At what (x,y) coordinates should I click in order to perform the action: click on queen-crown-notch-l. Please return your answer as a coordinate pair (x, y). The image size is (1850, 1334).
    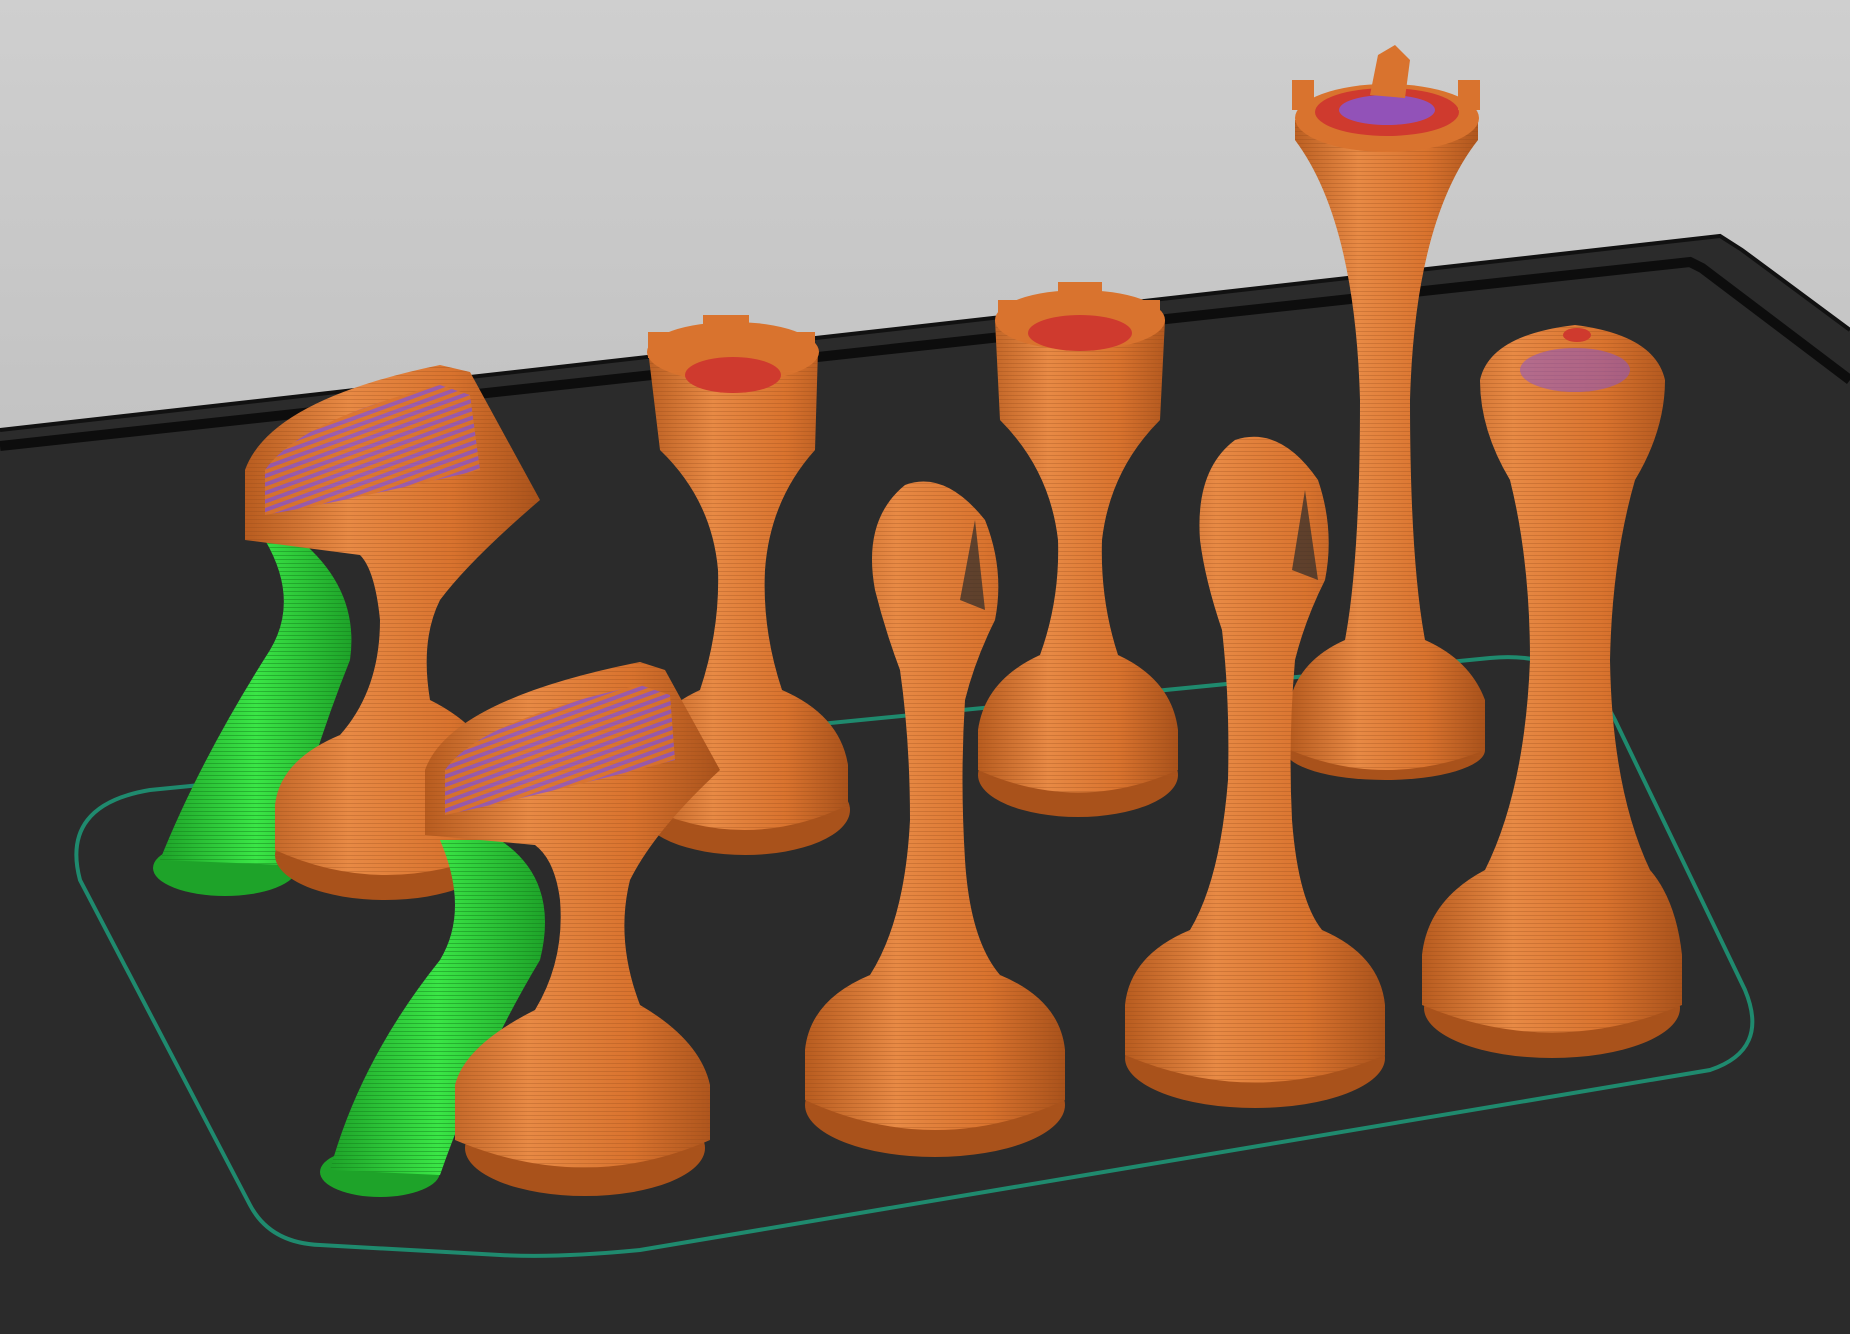
    Looking at the image, I should click on (1303, 95).